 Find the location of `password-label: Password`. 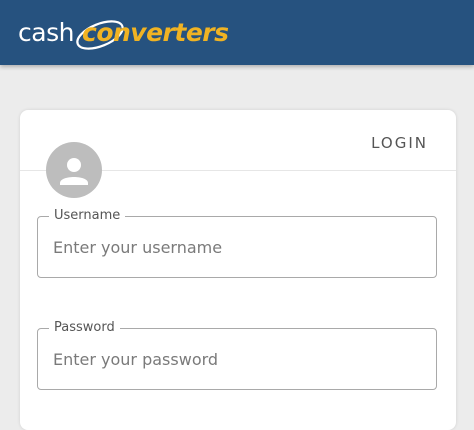

password-label: Password is located at coordinates (84, 328).